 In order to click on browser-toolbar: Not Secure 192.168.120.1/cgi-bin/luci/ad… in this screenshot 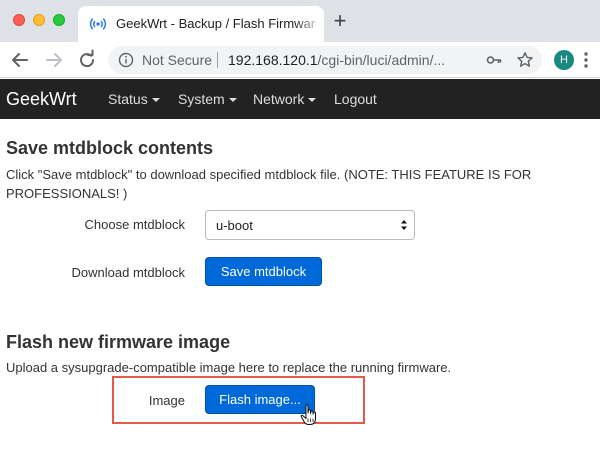, I will do `click(300, 60)`.